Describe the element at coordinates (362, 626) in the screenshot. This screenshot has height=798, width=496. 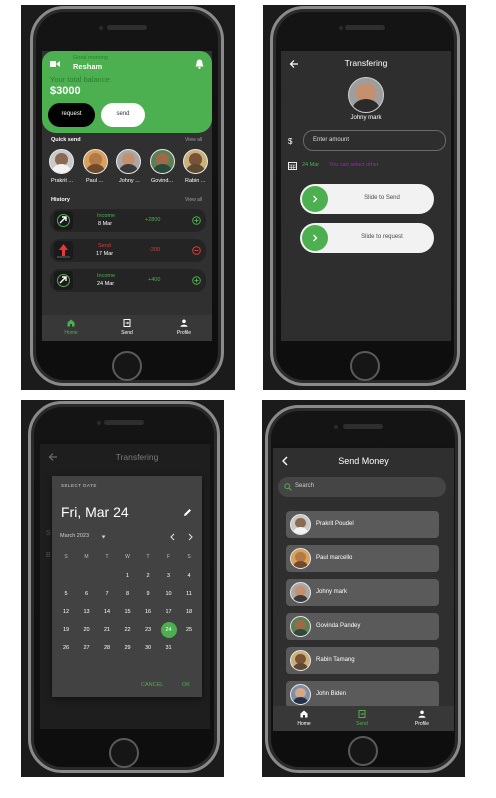
I see `contact-list-item: Govinda Pandey` at that location.